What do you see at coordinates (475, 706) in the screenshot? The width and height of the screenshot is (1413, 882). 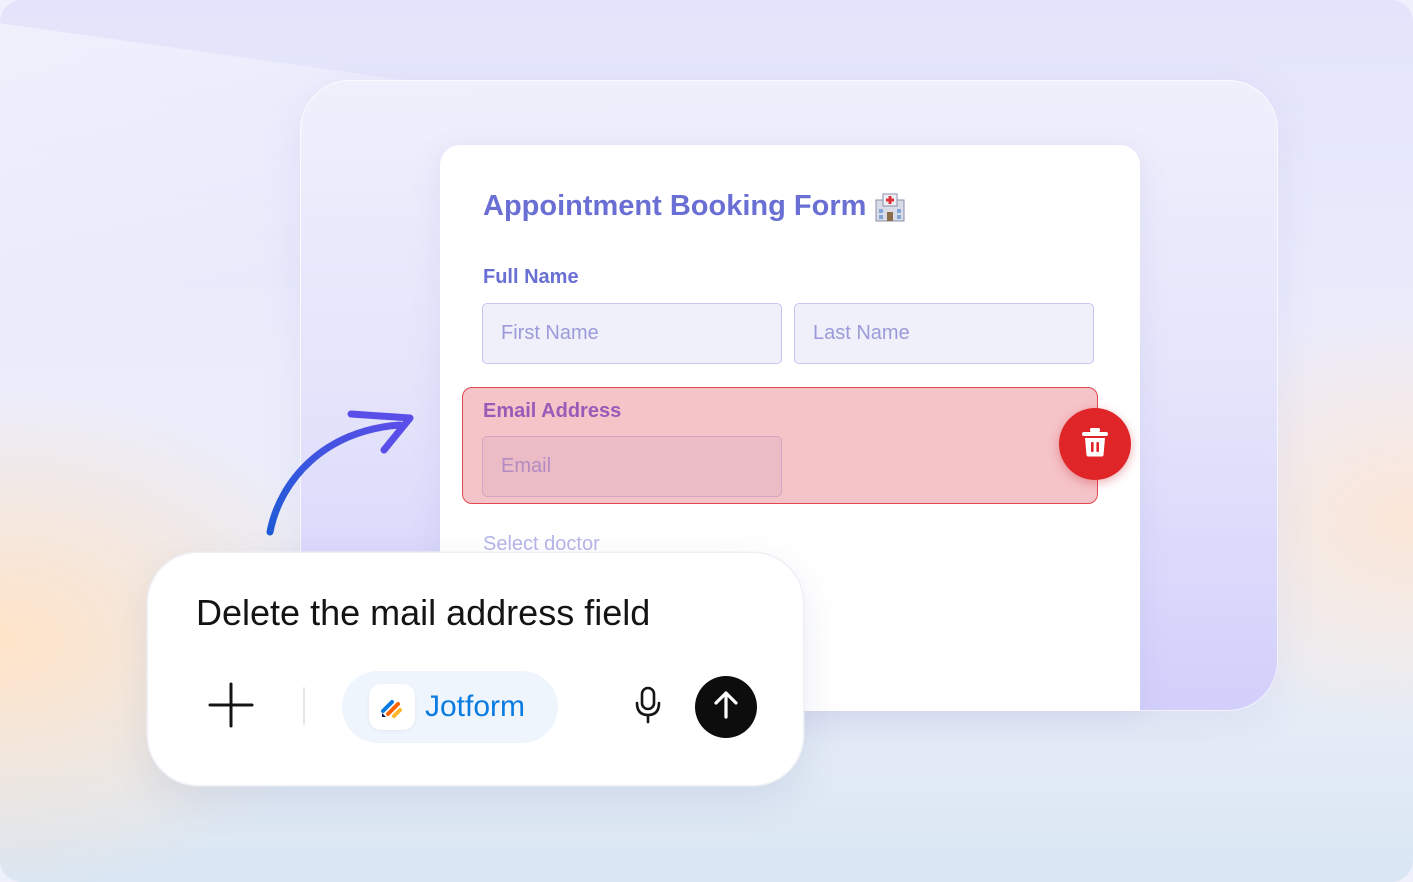 I see `jotform-chip-label: Jotform` at bounding box center [475, 706].